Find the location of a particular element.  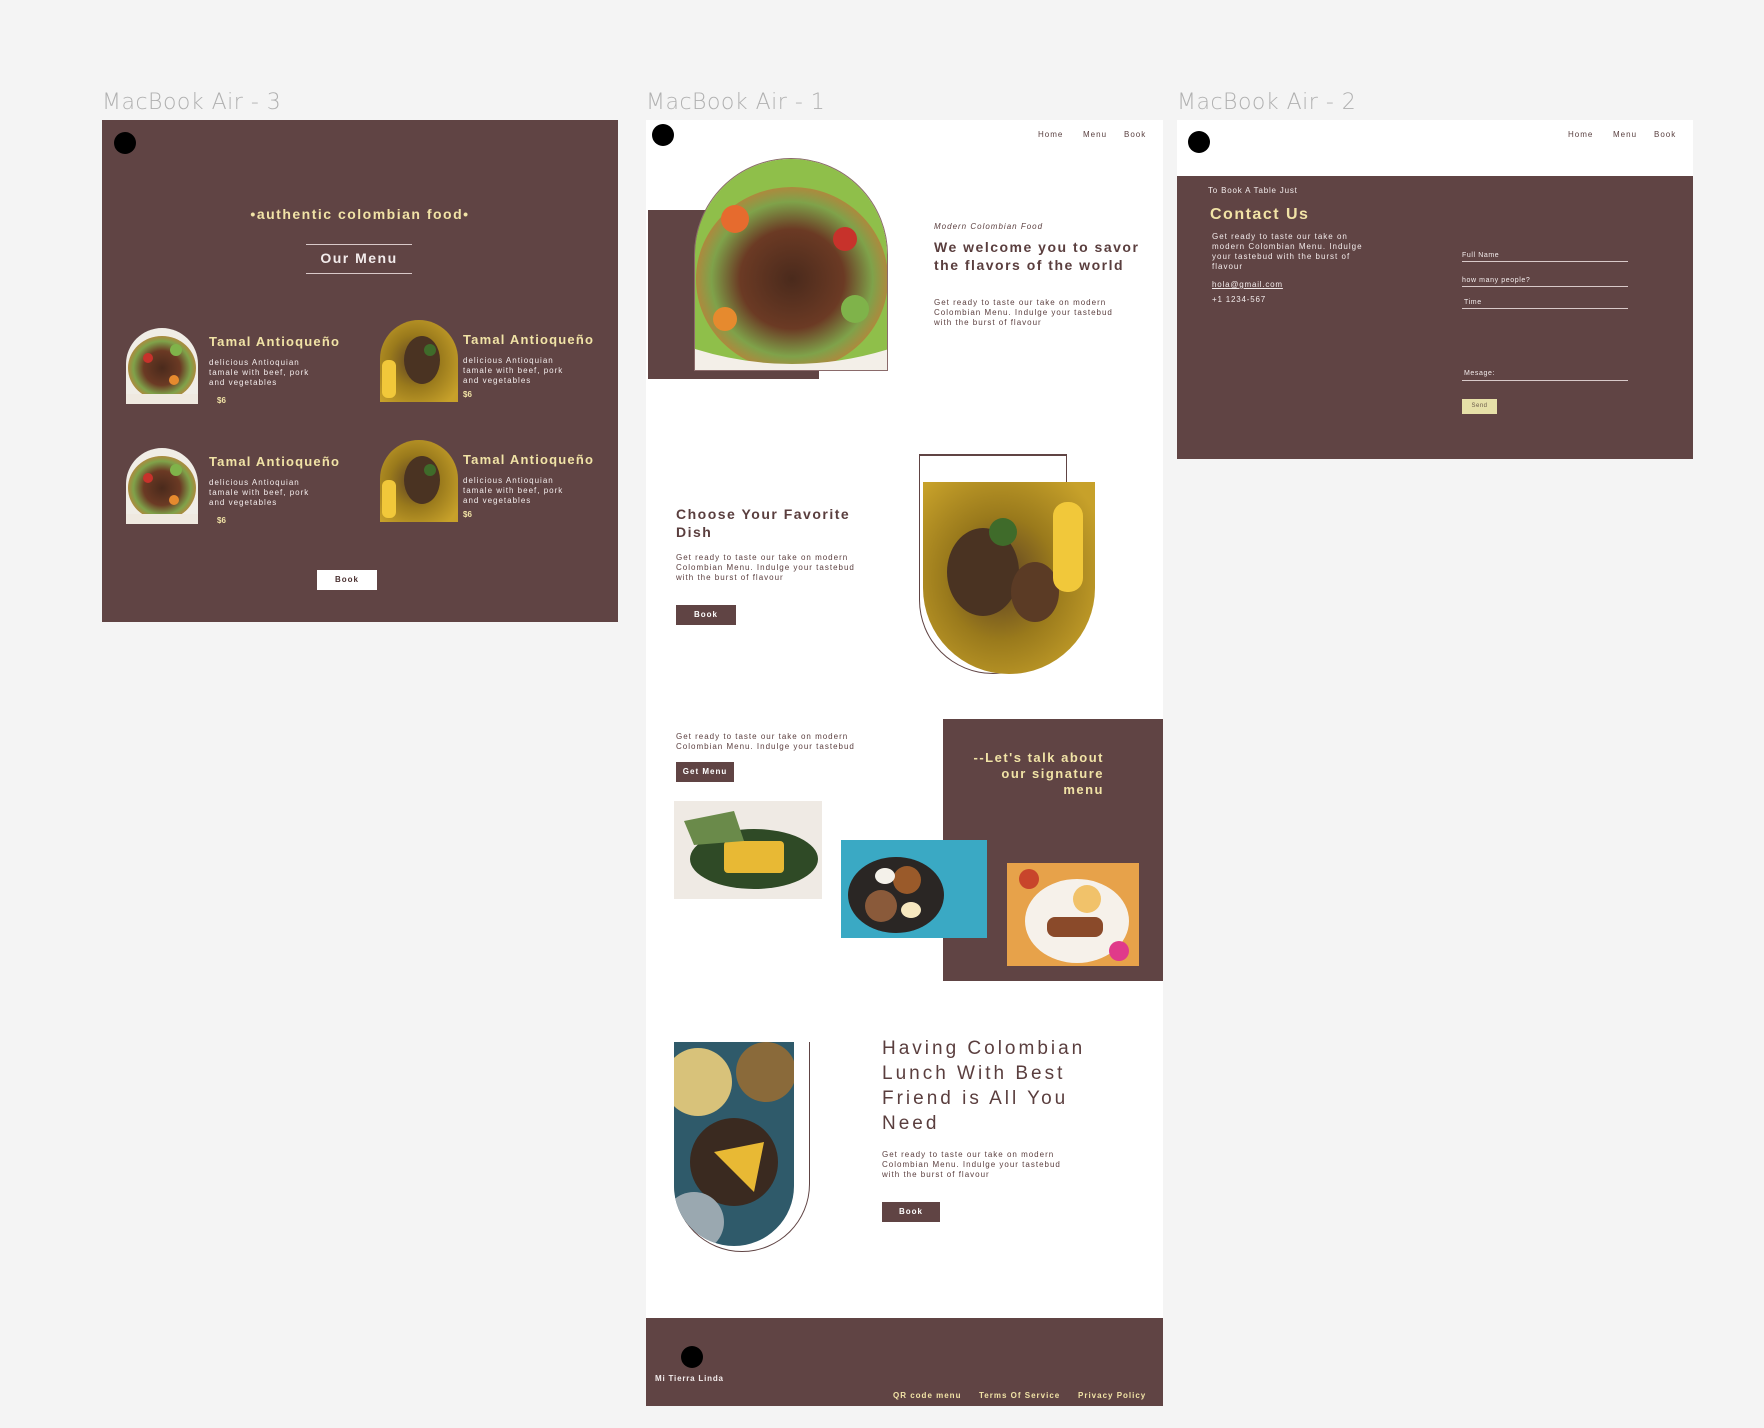

menu-tagline: •authentic colombian food• is located at coordinates (360, 214).